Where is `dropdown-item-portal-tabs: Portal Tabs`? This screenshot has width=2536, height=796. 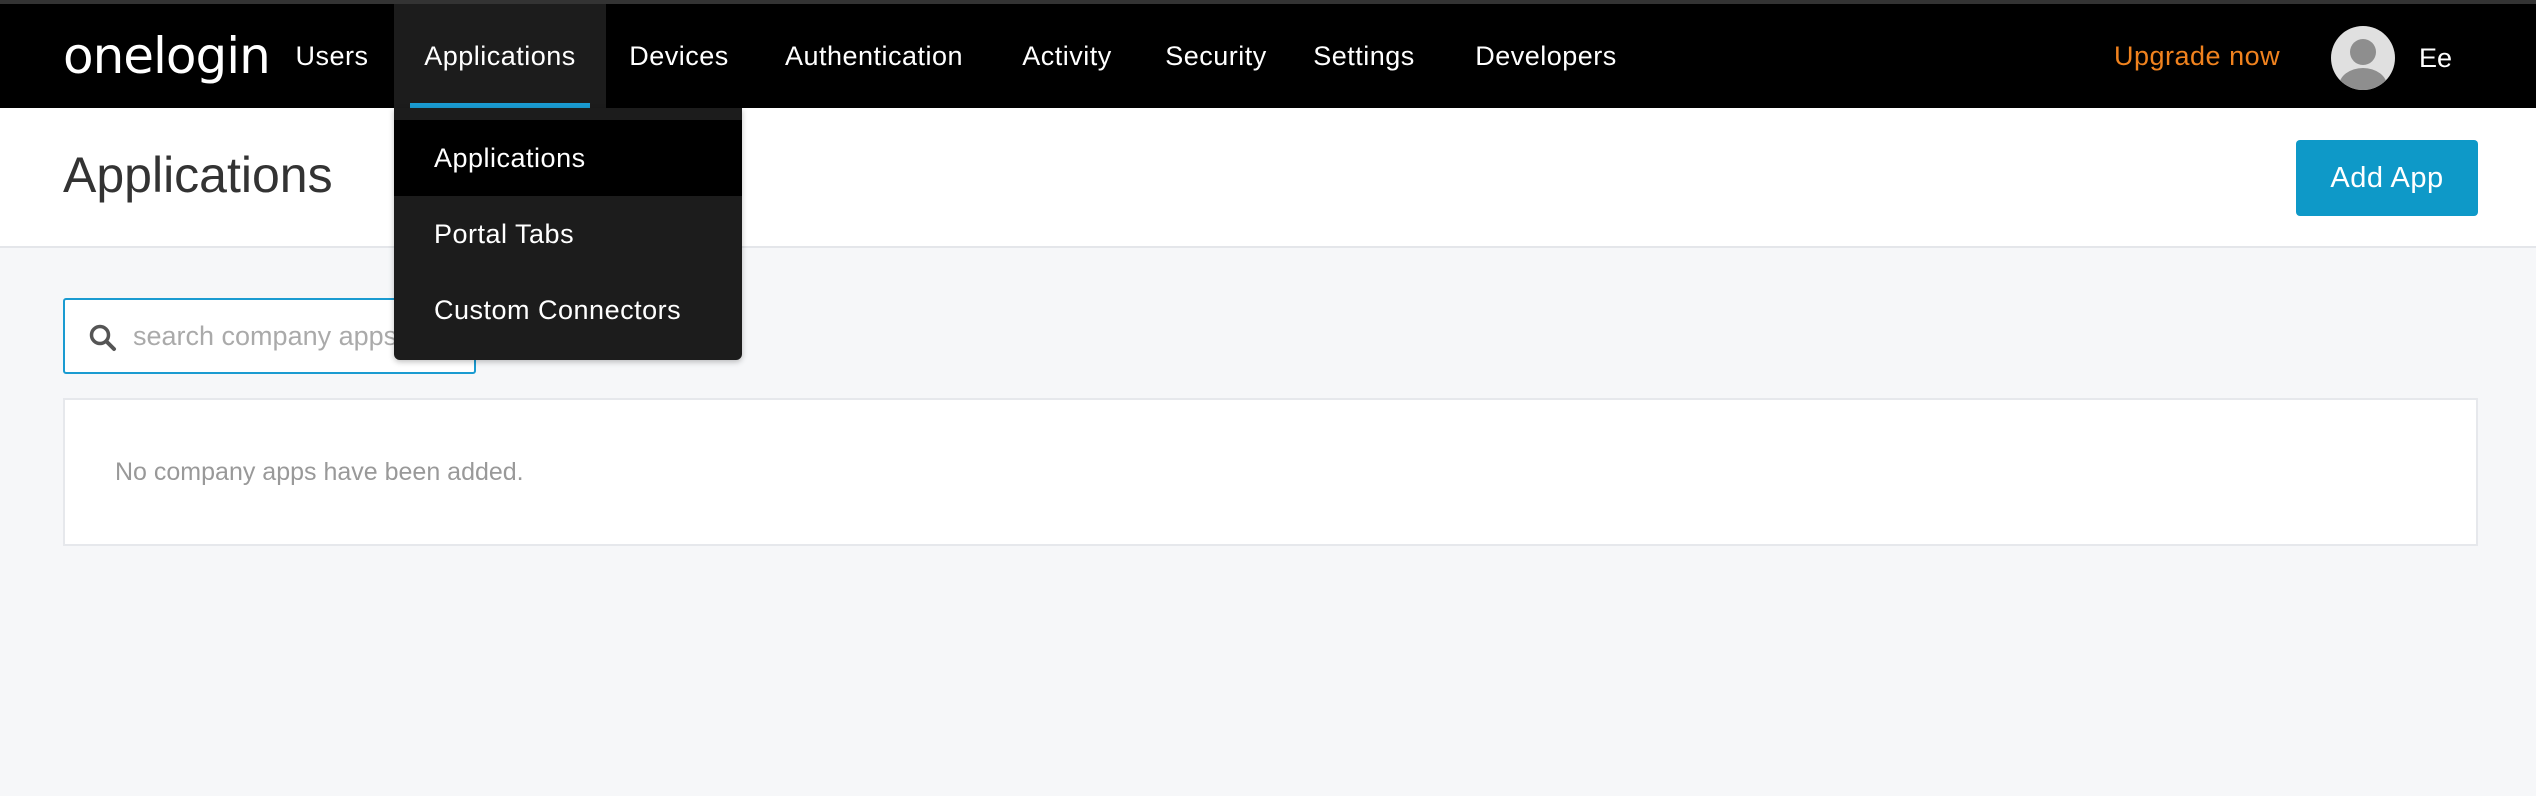
dropdown-item-portal-tabs: Portal Tabs is located at coordinates (568, 234).